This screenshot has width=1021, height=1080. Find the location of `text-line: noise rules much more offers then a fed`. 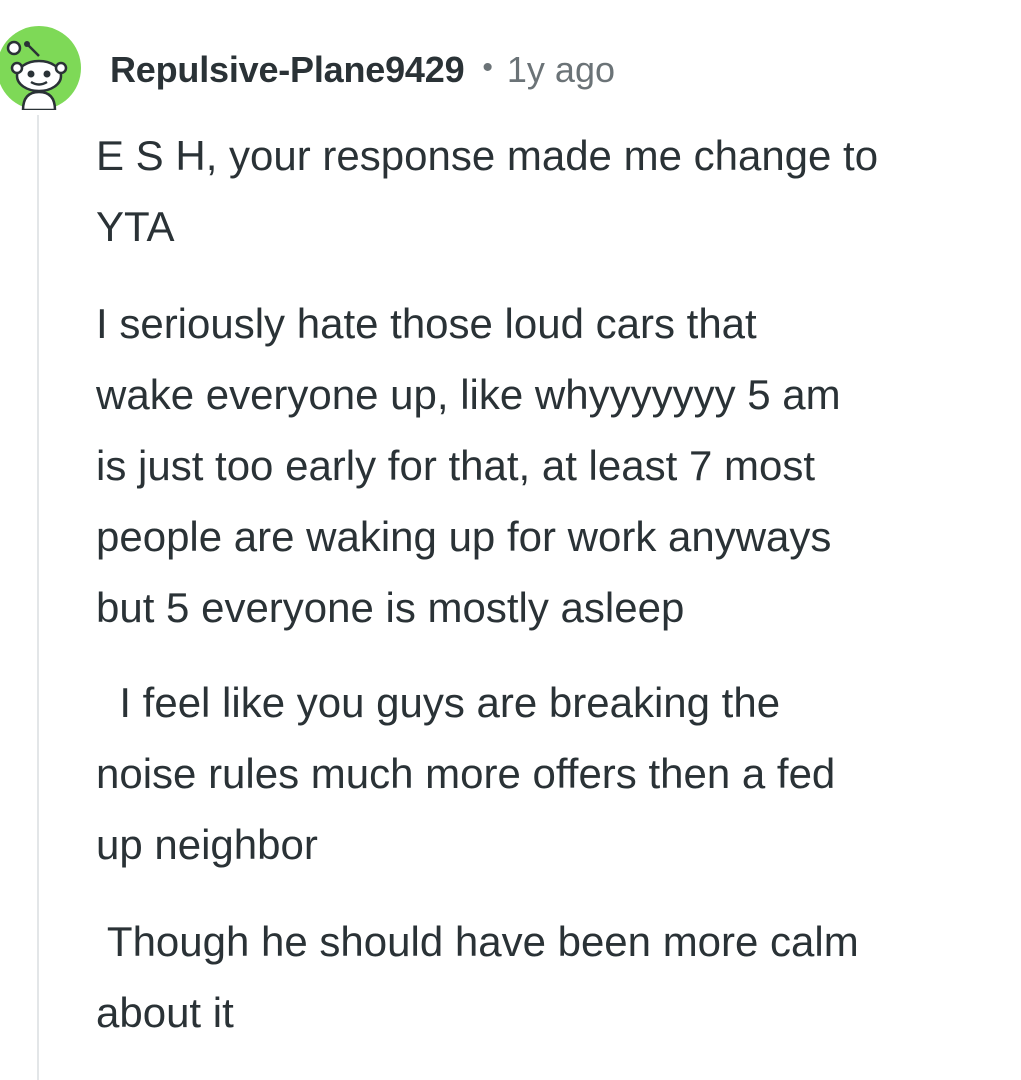

text-line: noise rules much more offers then a fed is located at coordinates (466, 773).